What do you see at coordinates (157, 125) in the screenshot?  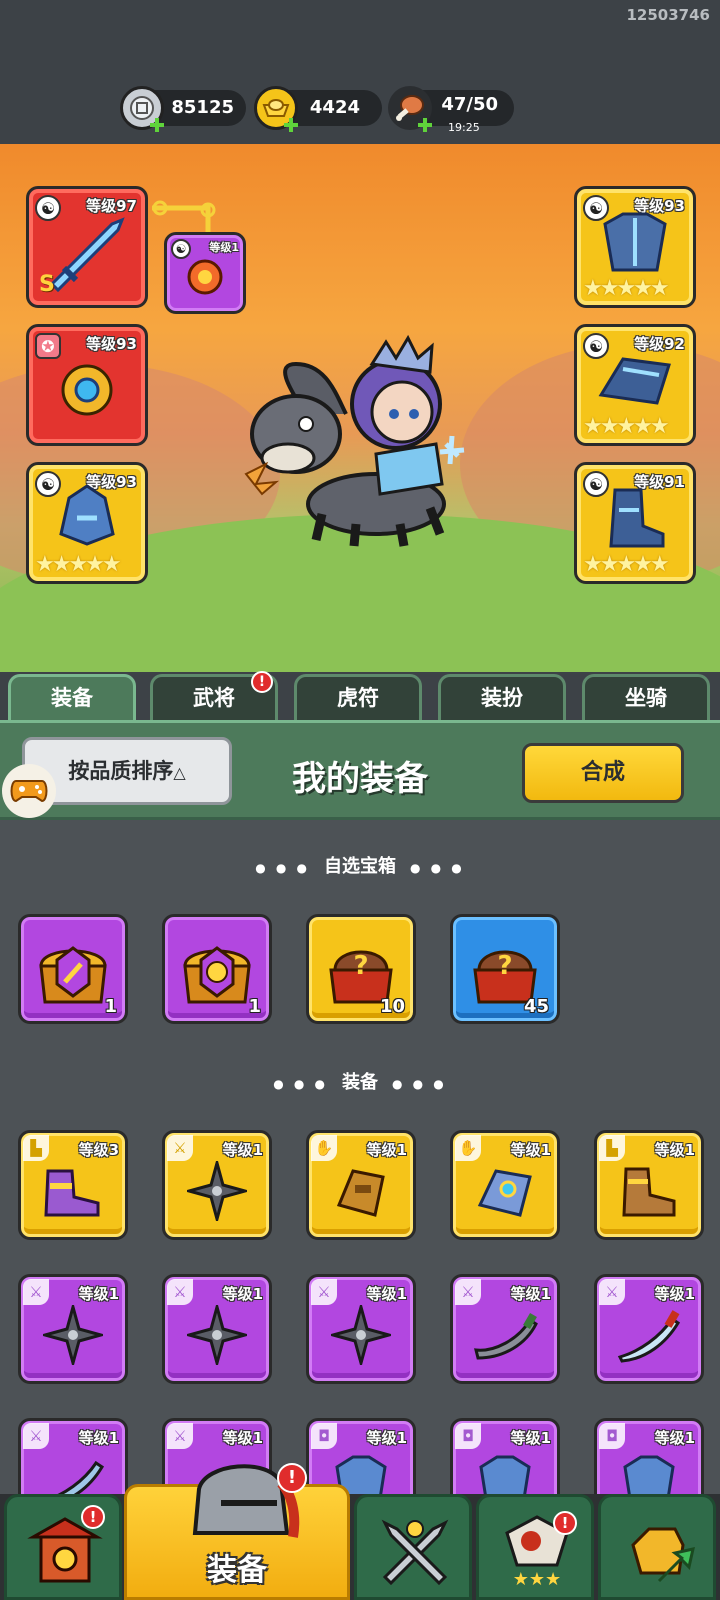 I see `add-silver-icon` at bounding box center [157, 125].